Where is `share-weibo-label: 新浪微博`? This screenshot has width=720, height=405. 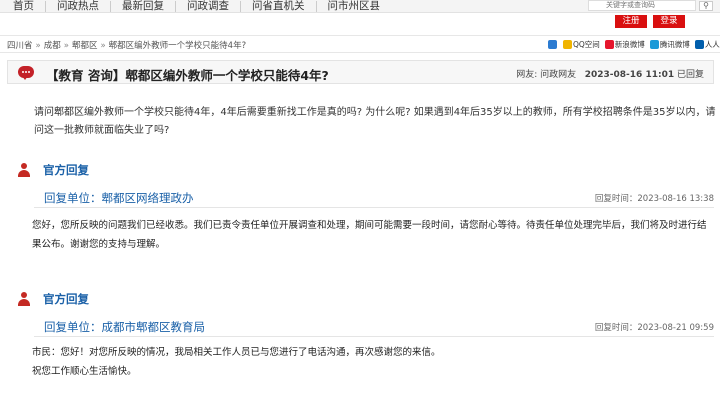
share-weibo-label: 新浪微博 is located at coordinates (629, 44).